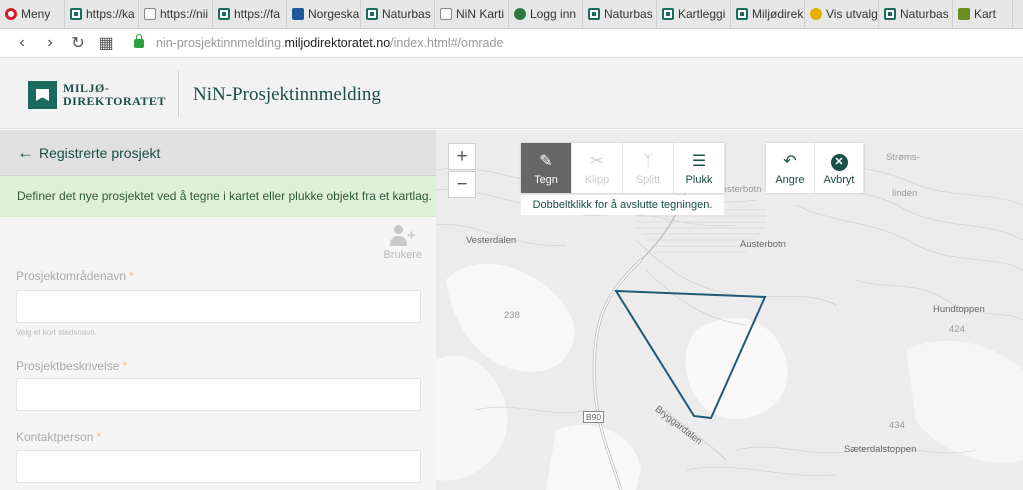 The image size is (1023, 490). Describe the element at coordinates (178, 94) in the screenshot. I see `header-divider` at that location.